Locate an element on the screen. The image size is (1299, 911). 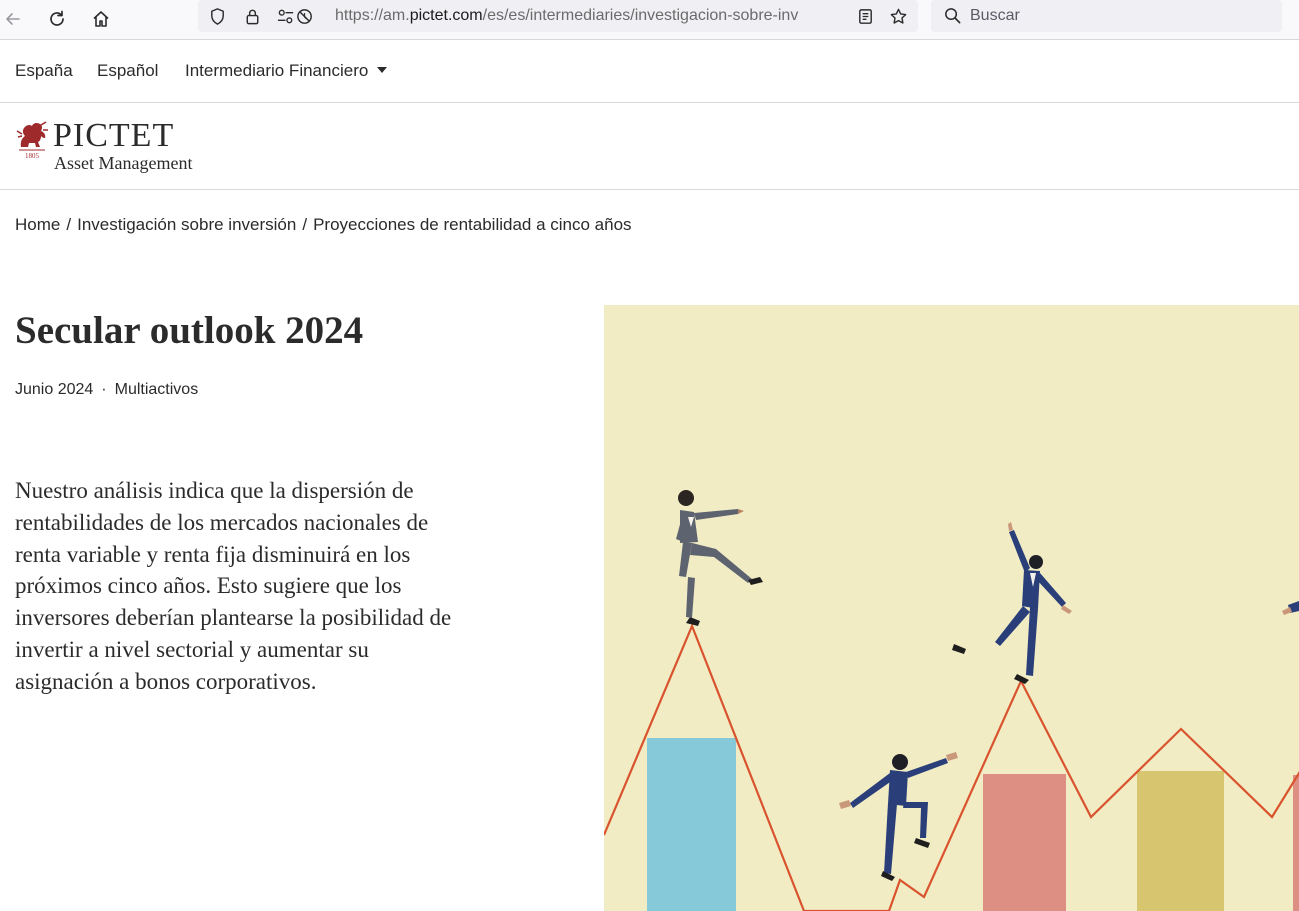
audience-selector: Intermediario Financiero is located at coordinates (286, 71).